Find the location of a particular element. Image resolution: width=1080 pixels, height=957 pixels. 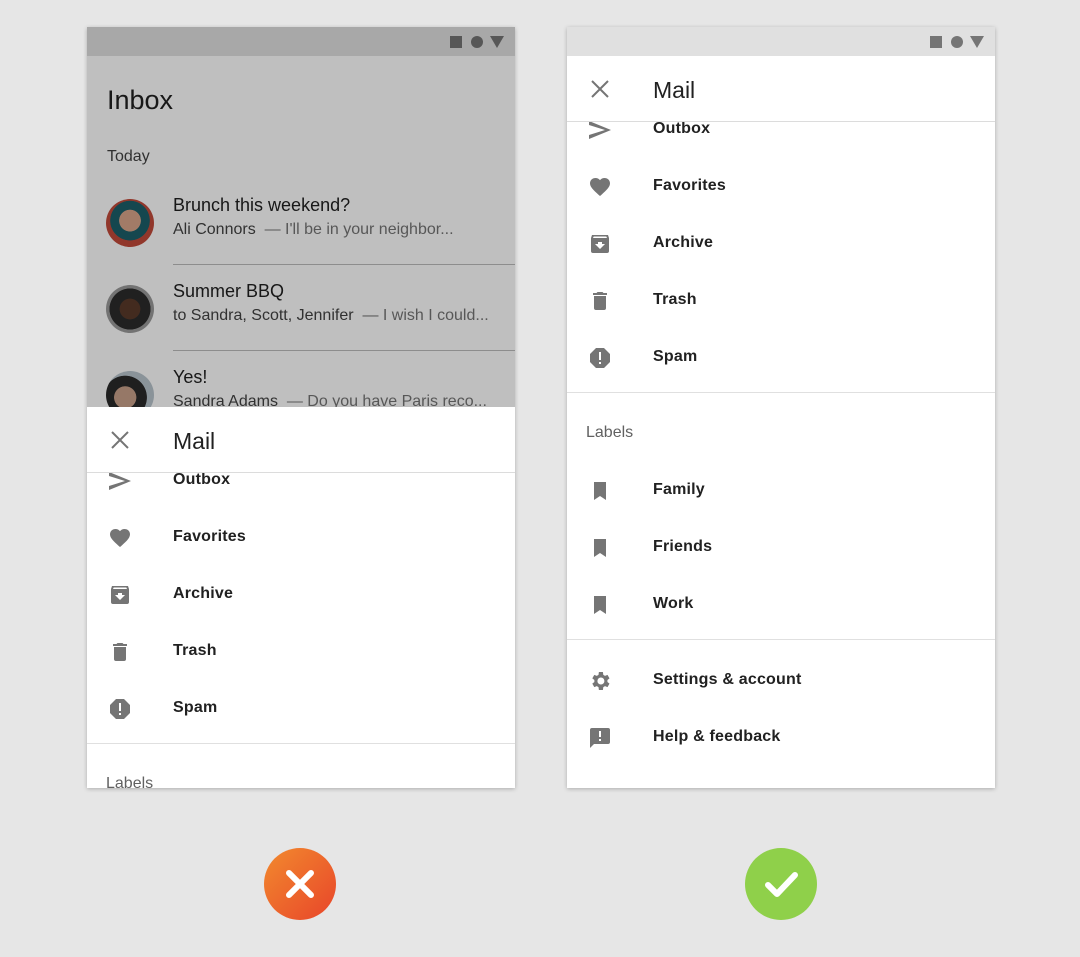

page-title: Inbox is located at coordinates (140, 100).